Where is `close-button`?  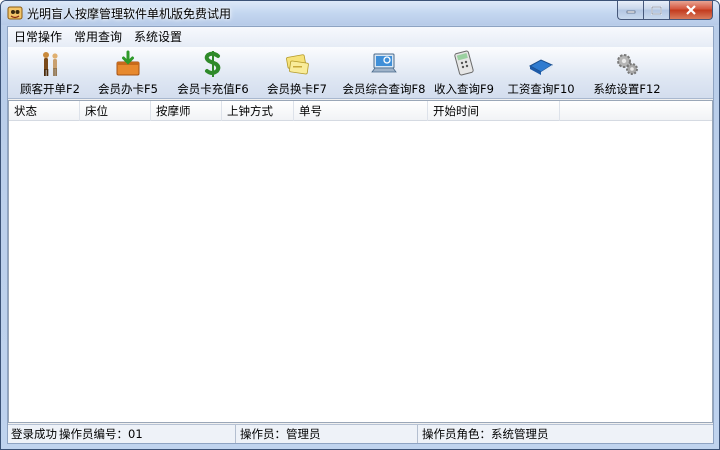
close-button is located at coordinates (691, 10).